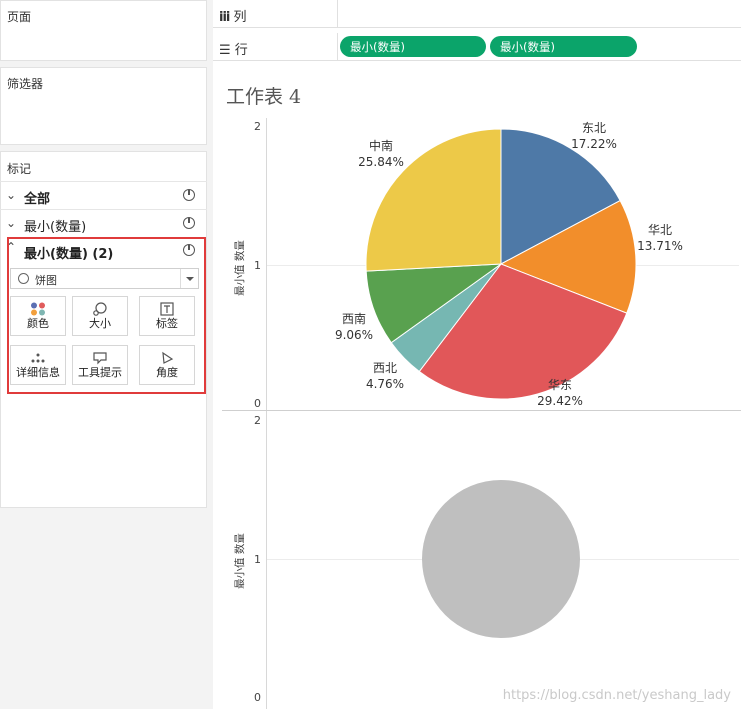 The height and width of the screenshot is (709, 741). I want to click on pie-slice, so click(501, 559).